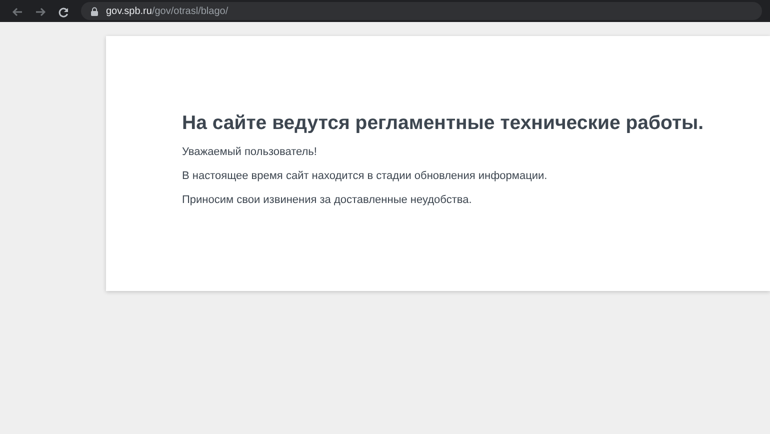  I want to click on address-bar: gov.spb.ru/gov/otrasl/blago/, so click(421, 11).